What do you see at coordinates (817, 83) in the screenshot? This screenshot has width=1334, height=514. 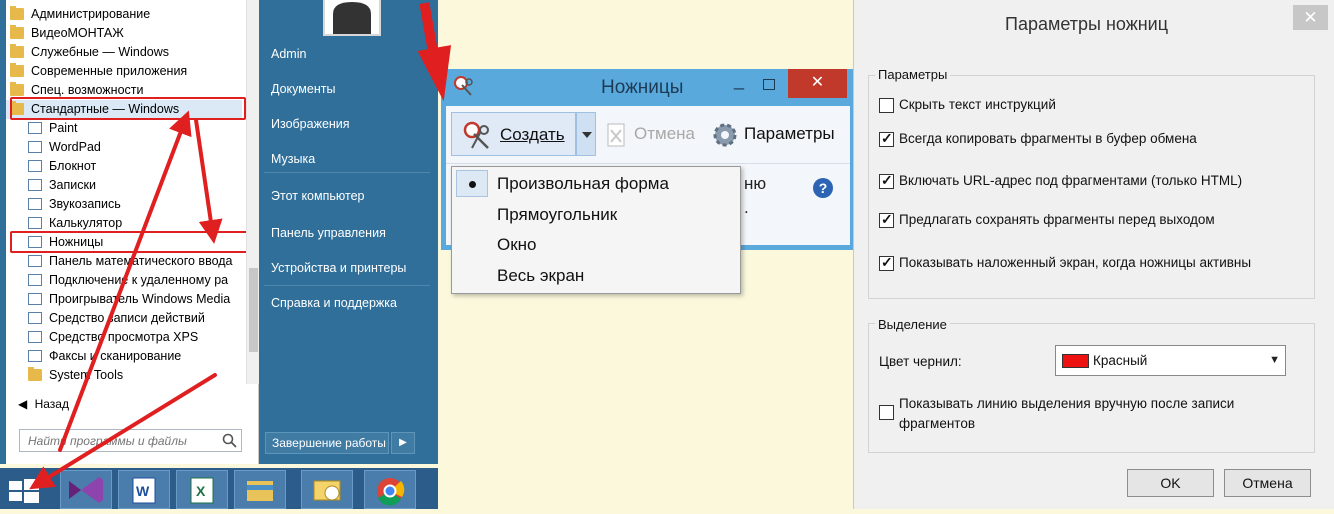 I see `close-button: ✕` at bounding box center [817, 83].